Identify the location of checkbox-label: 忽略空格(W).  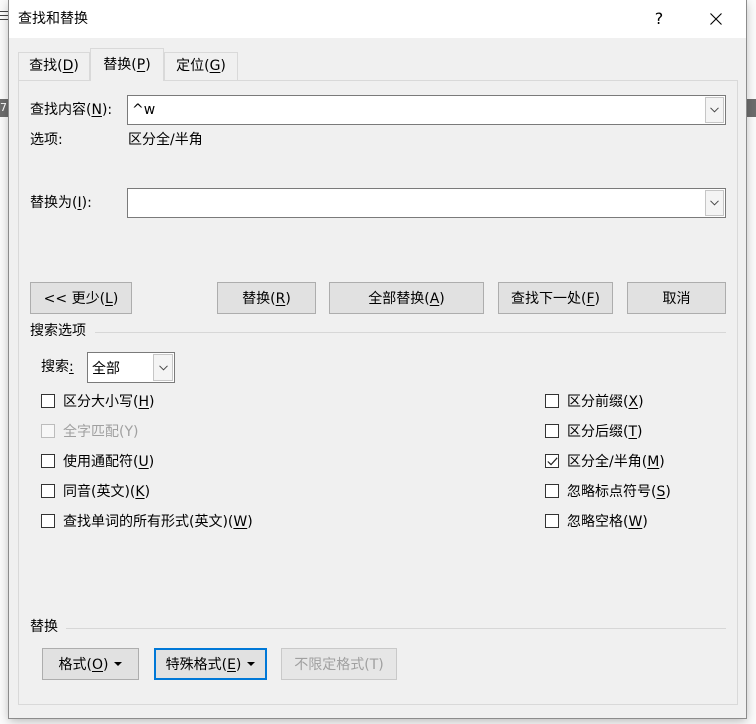
(607, 521).